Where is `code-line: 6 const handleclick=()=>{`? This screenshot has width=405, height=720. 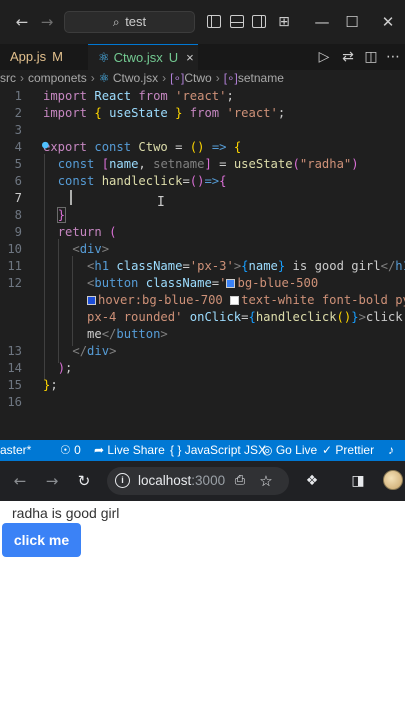 code-line: 6 const handleclick=()=>{ is located at coordinates (202, 181).